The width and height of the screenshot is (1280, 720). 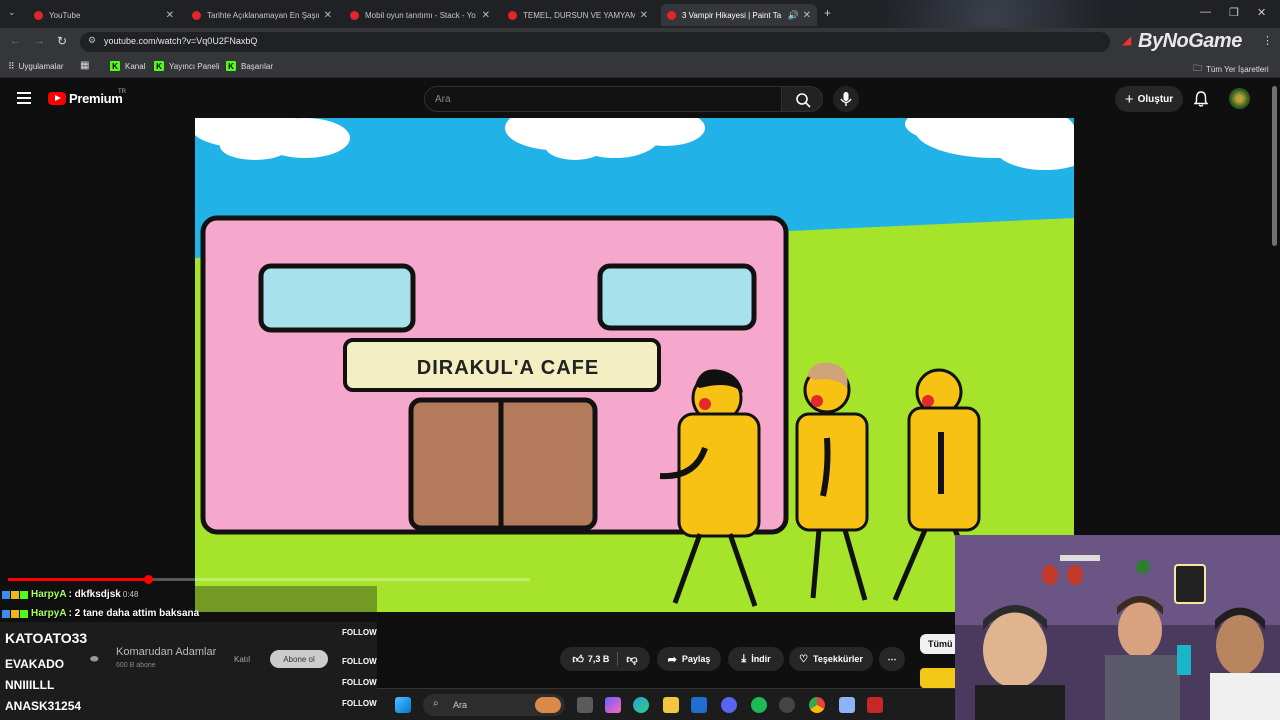 What do you see at coordinates (847, 705) in the screenshot?
I see `app-icon` at bounding box center [847, 705].